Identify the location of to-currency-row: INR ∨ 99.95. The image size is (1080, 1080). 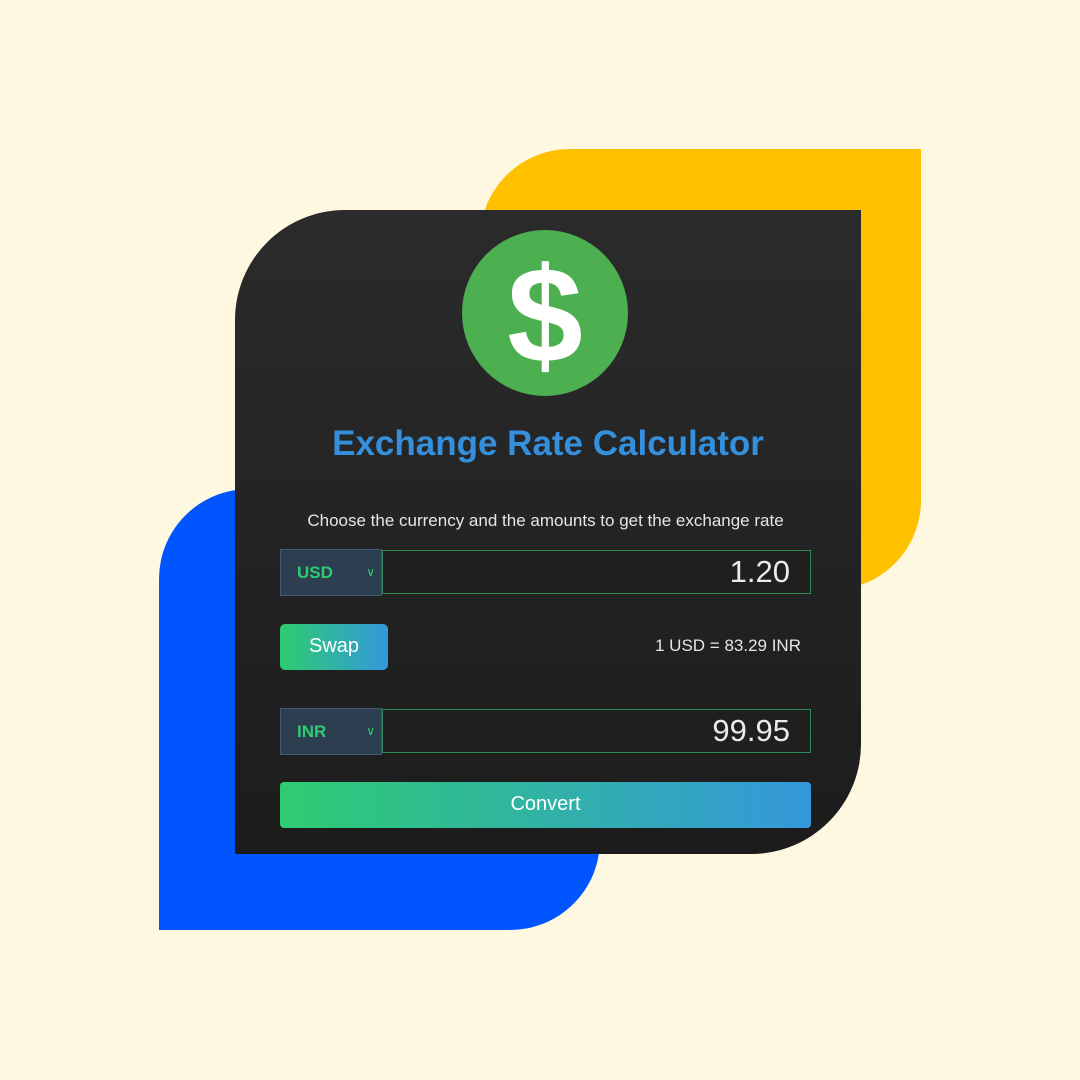
(545, 731).